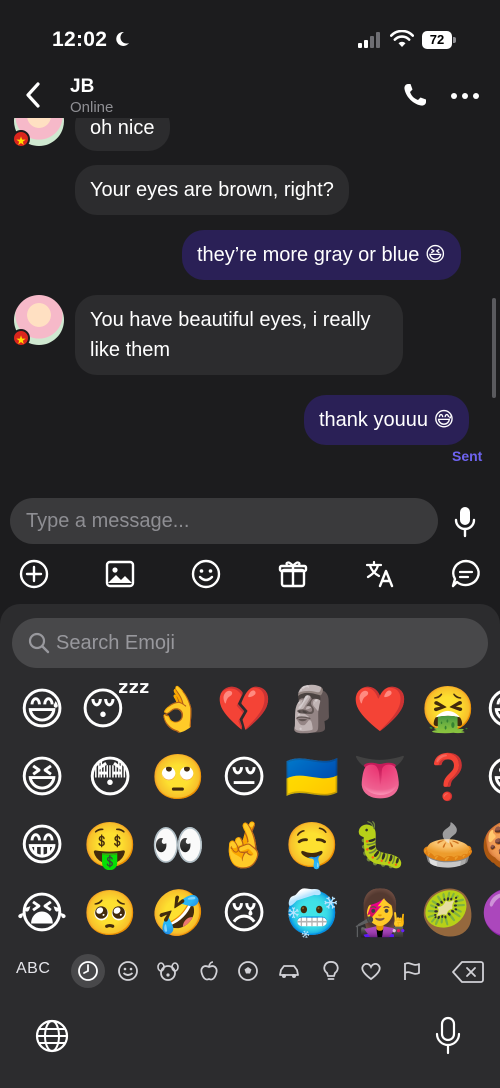 This screenshot has width=500, height=1088. What do you see at coordinates (244, 710) in the screenshot?
I see `emoji-key: 💔` at bounding box center [244, 710].